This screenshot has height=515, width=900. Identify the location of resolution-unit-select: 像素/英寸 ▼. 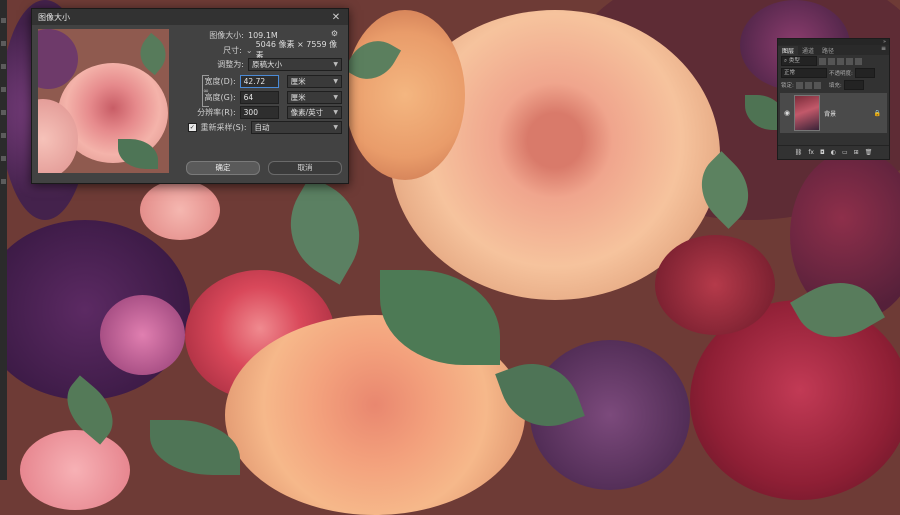
(314, 112).